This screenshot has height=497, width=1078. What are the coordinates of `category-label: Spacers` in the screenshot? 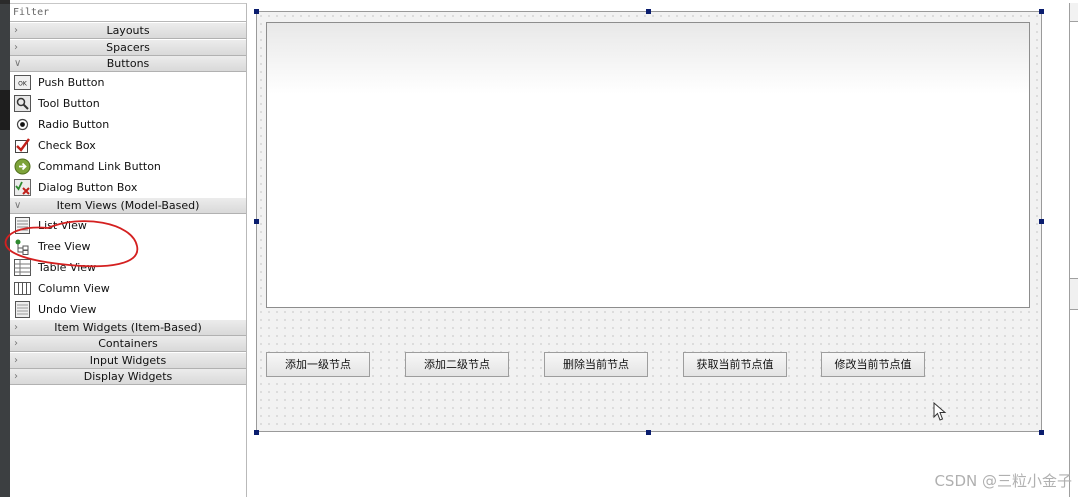 It's located at (128, 47).